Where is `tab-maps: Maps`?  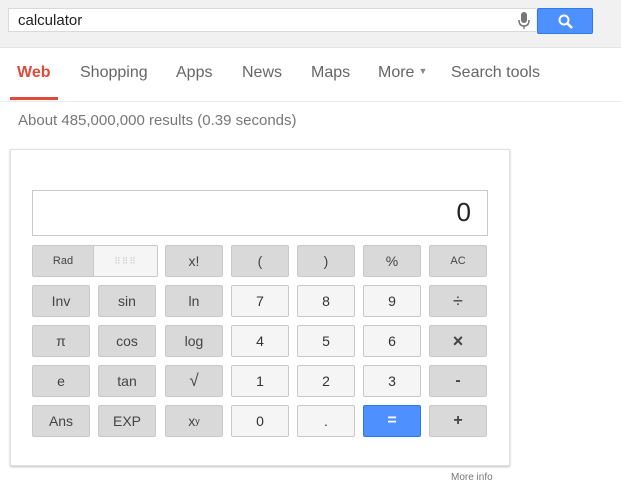
tab-maps: Maps is located at coordinates (330, 73).